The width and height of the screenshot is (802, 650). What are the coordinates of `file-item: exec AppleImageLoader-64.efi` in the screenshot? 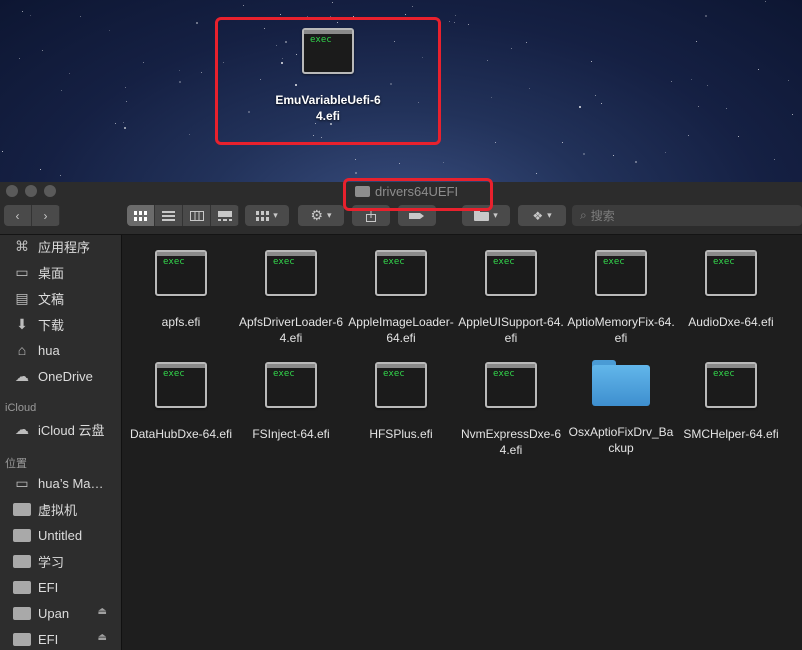 It's located at (401, 290).